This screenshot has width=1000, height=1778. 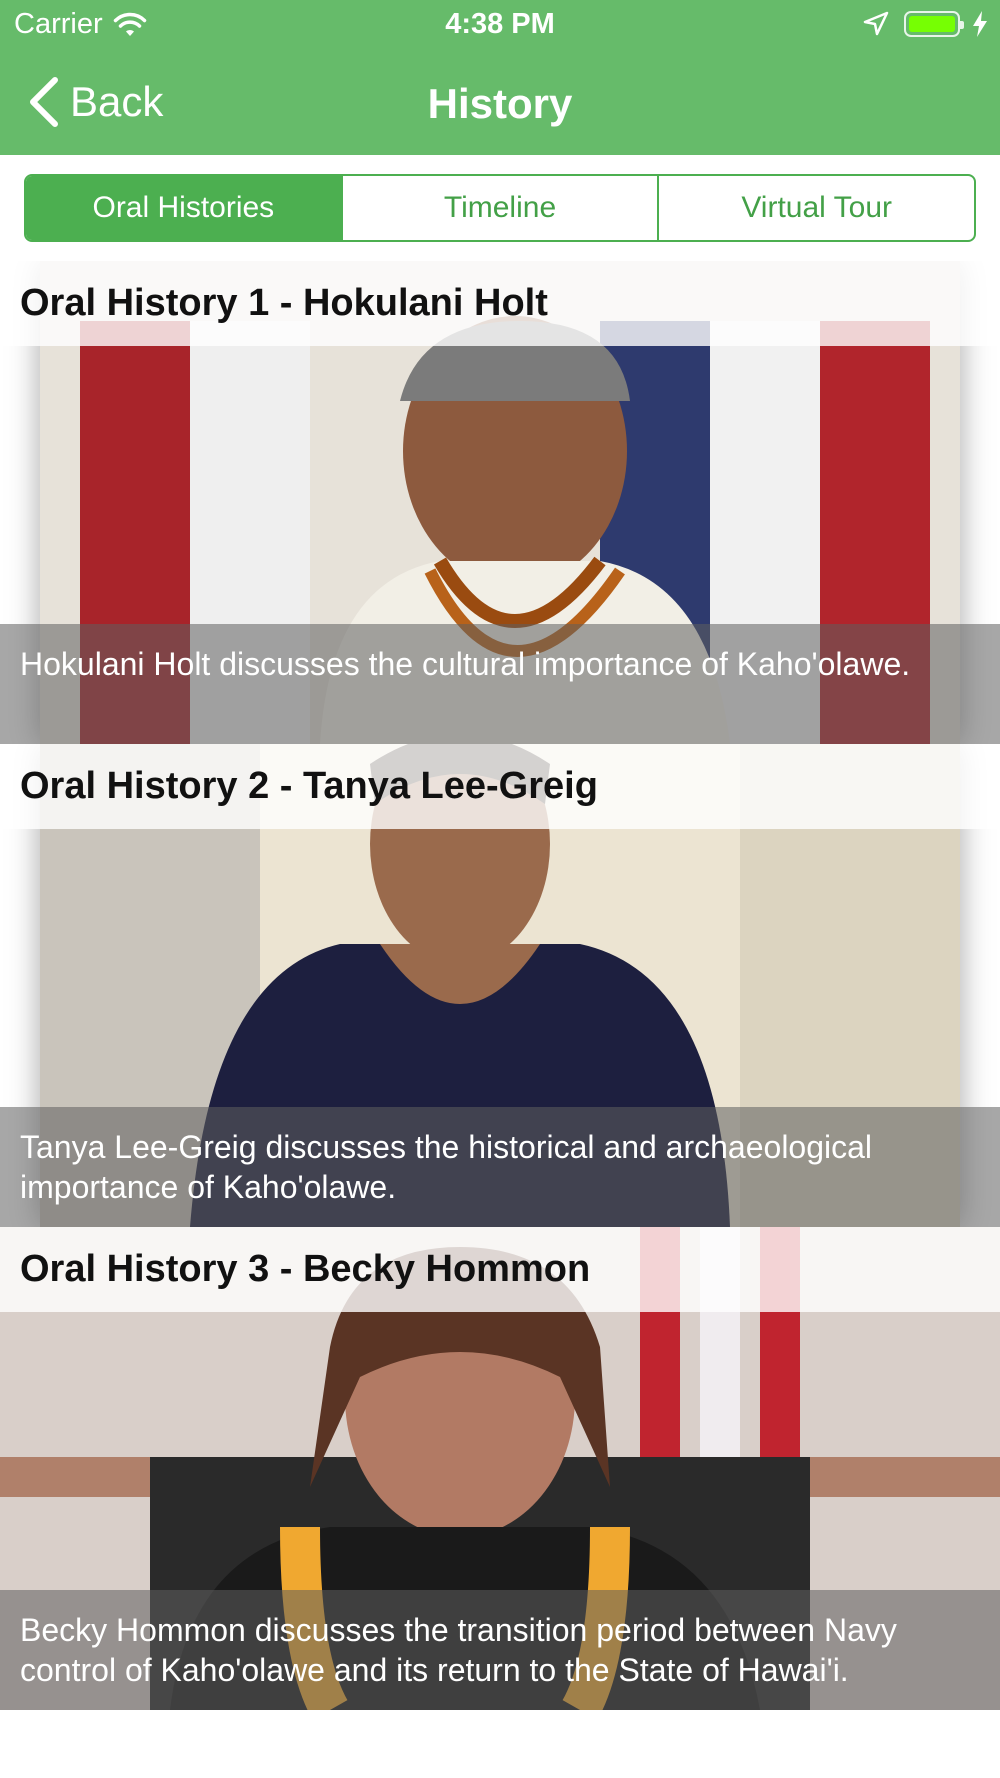 I want to click on header: Carrier 4:38 PM Back History, so click(x=500, y=77).